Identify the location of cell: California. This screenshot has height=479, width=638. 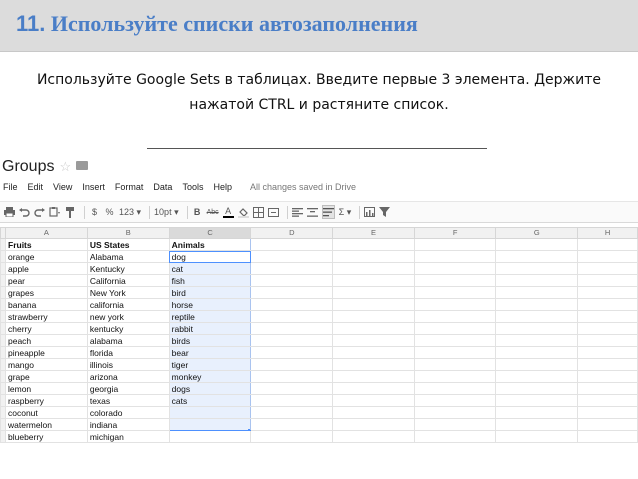
(128, 280).